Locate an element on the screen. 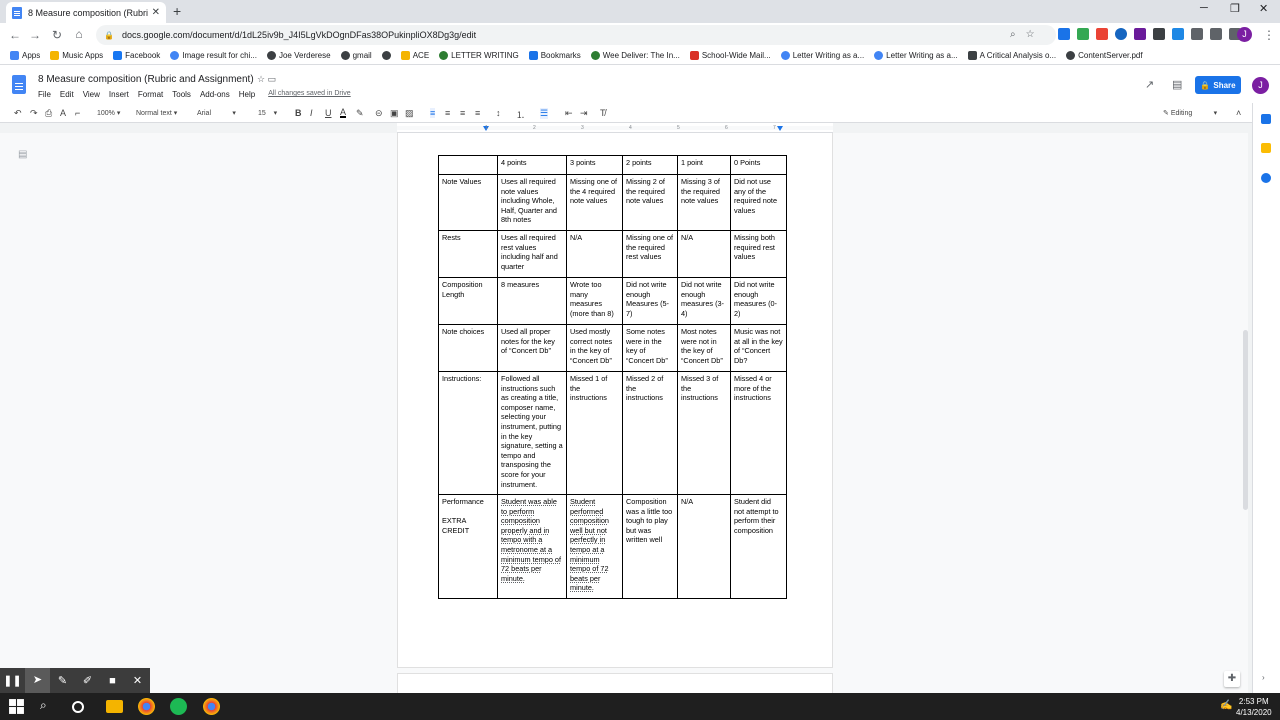 This screenshot has width=1280, height=720. bulleted-list-icon: ☰ is located at coordinates (544, 113).